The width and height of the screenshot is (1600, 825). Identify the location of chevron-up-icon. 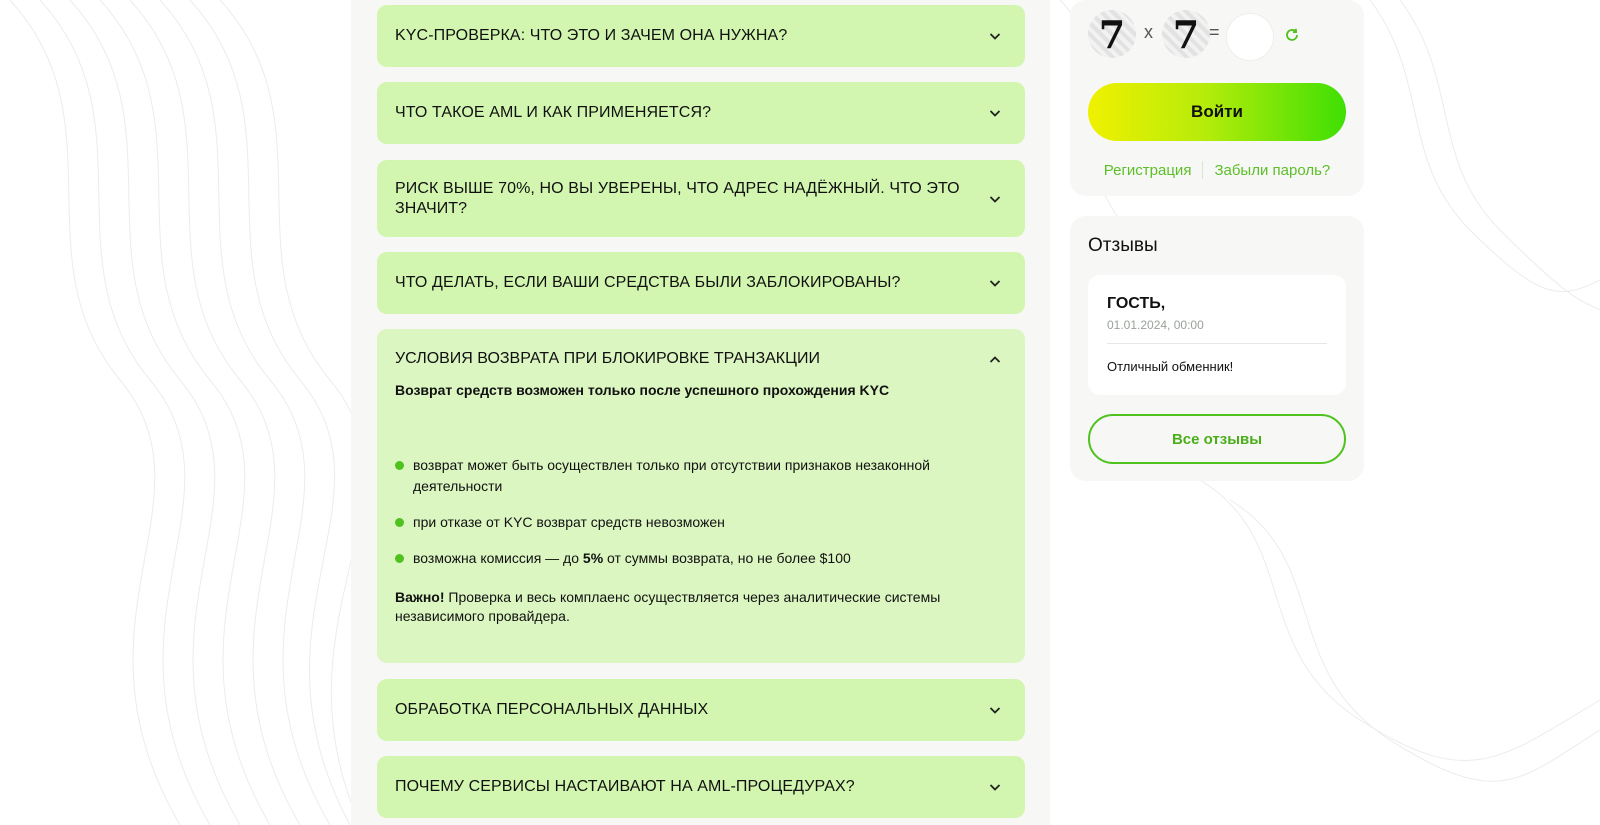
(995, 359).